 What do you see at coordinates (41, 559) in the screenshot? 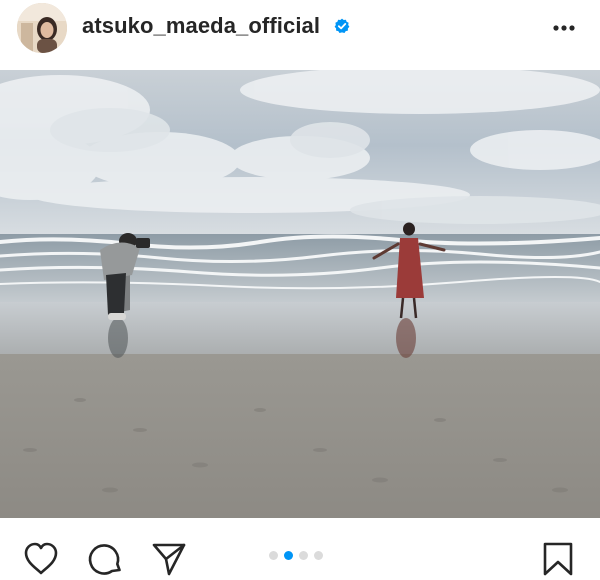
I see `heart-icon` at bounding box center [41, 559].